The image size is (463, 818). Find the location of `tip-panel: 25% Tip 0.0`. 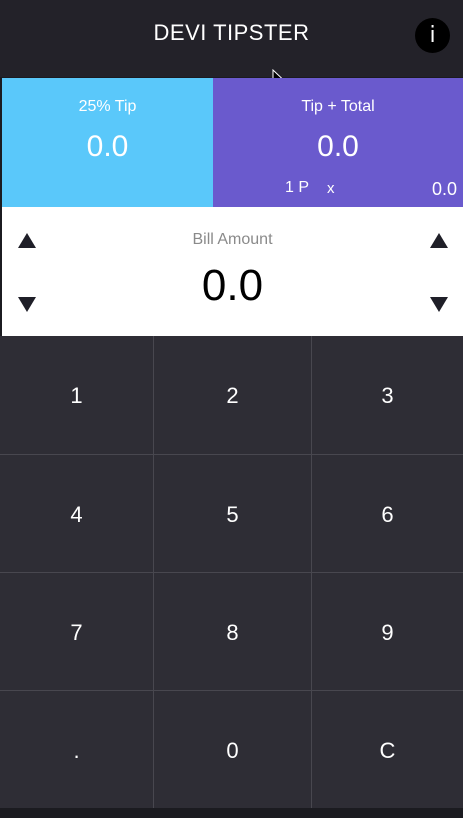

tip-panel: 25% Tip 0.0 is located at coordinates (107, 142).